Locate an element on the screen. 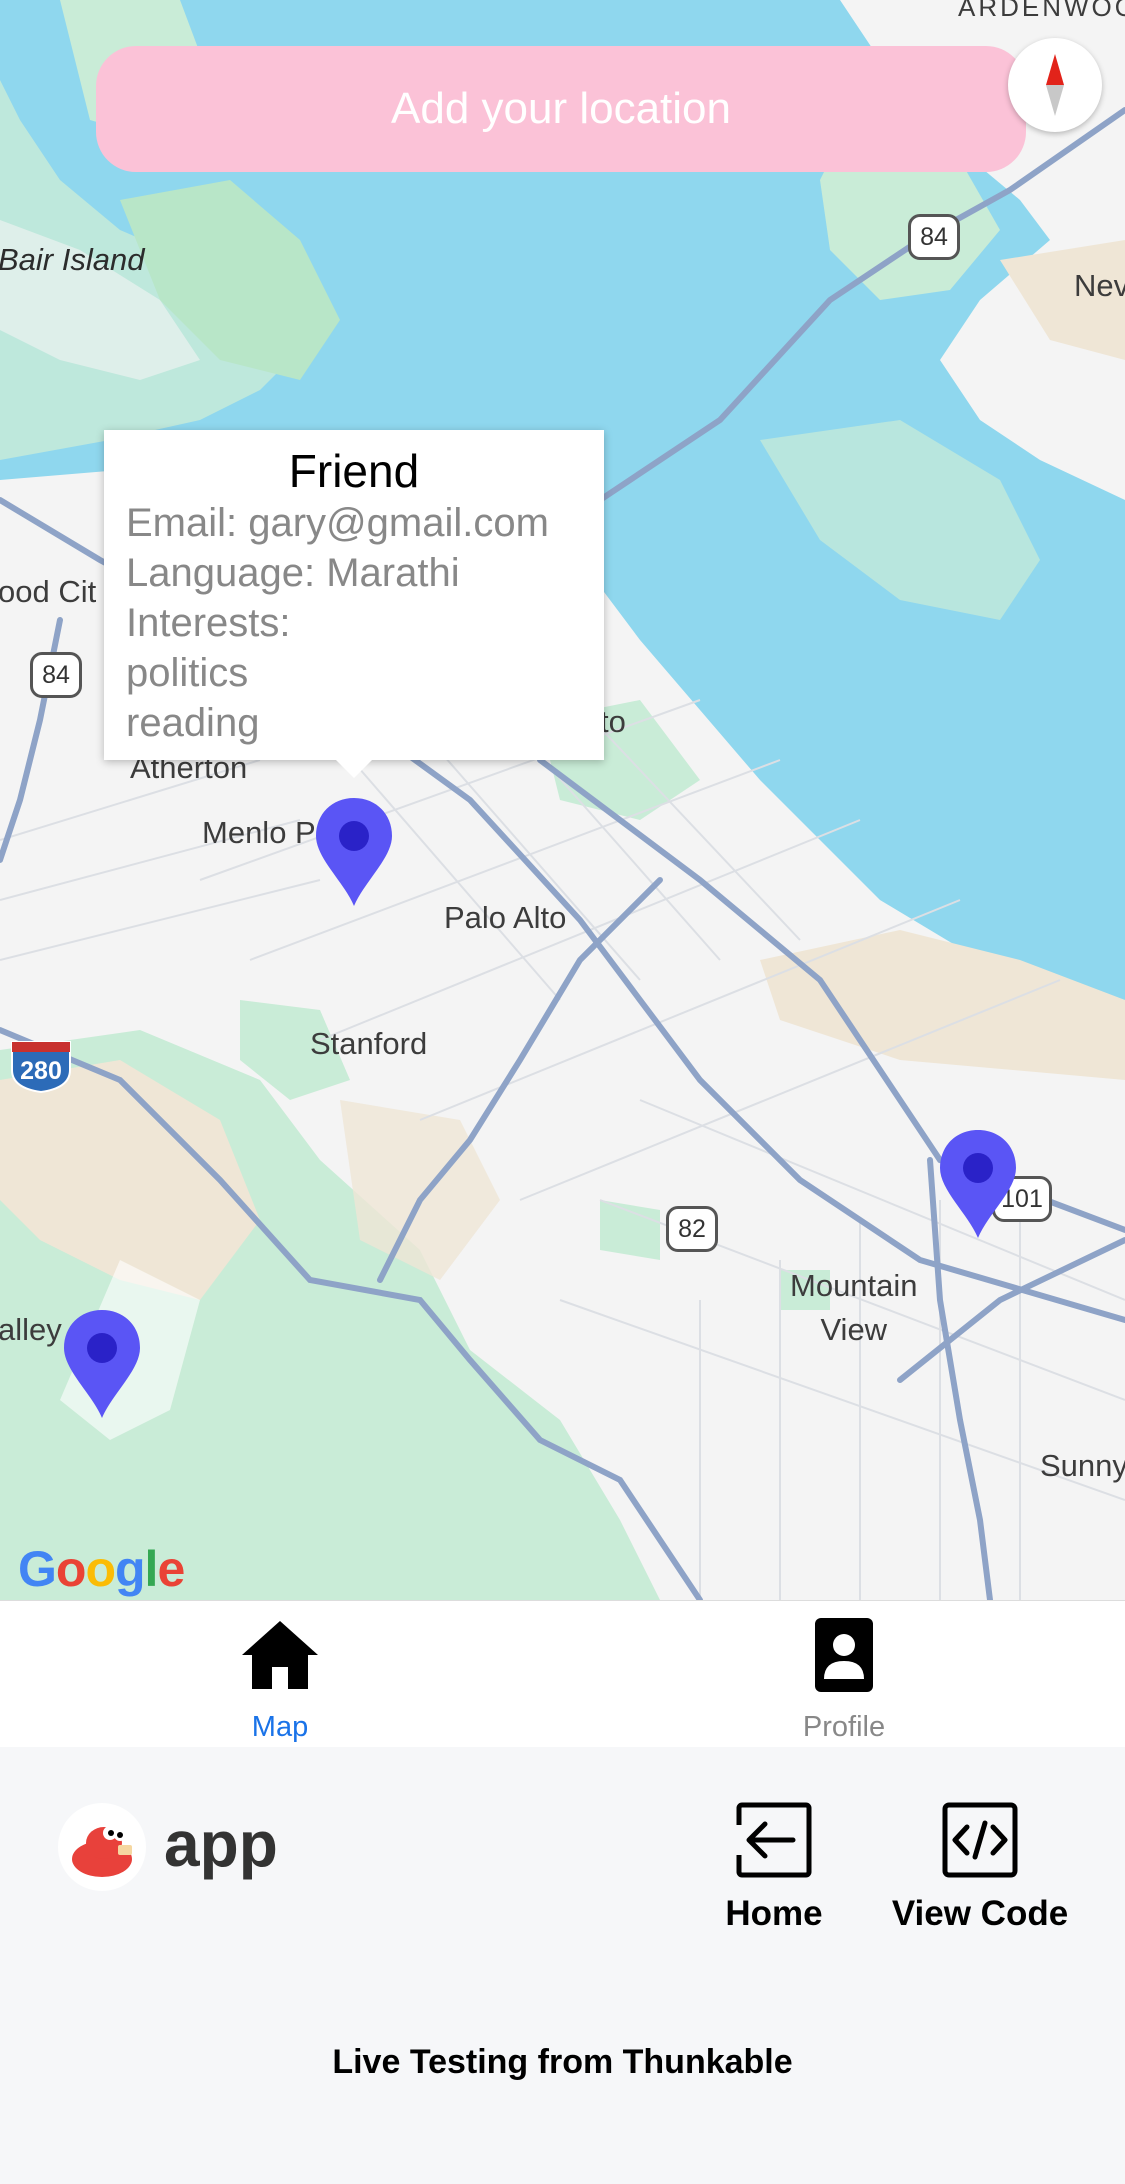 This screenshot has width=1125, height=2184. map-label-palo-alto: Palo Alto is located at coordinates (505, 917).